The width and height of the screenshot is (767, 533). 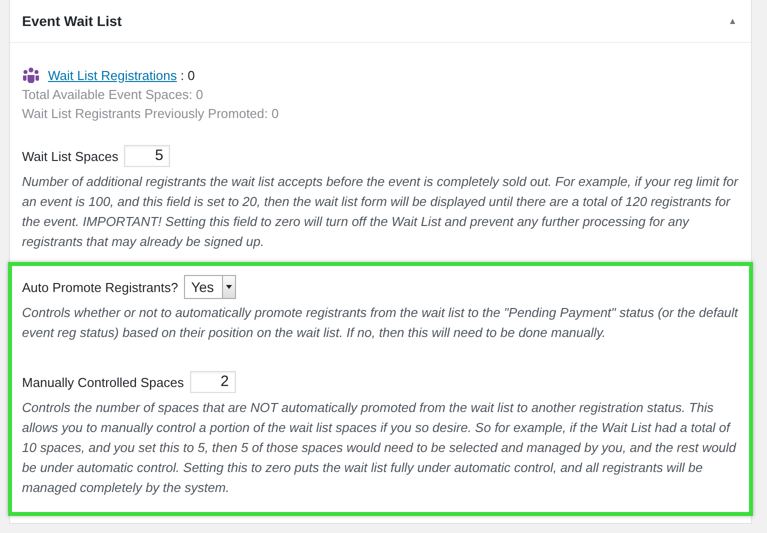 I want to click on stat-text: Wait List Registrants Previously Promoted: 0, so click(x=151, y=114).